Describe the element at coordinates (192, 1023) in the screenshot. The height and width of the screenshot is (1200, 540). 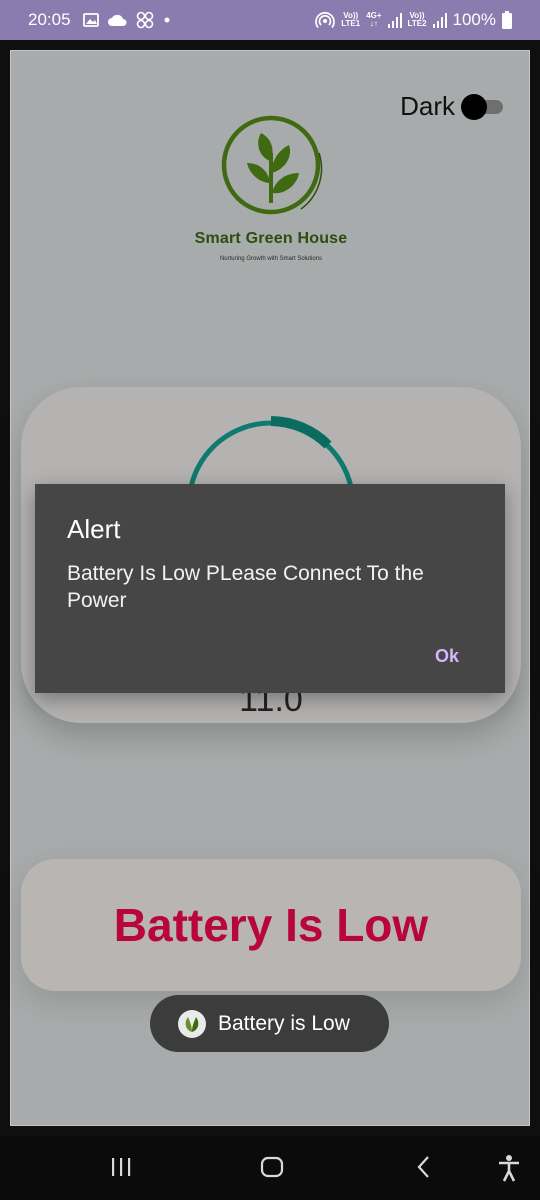
I see `app-leaf-icon` at that location.